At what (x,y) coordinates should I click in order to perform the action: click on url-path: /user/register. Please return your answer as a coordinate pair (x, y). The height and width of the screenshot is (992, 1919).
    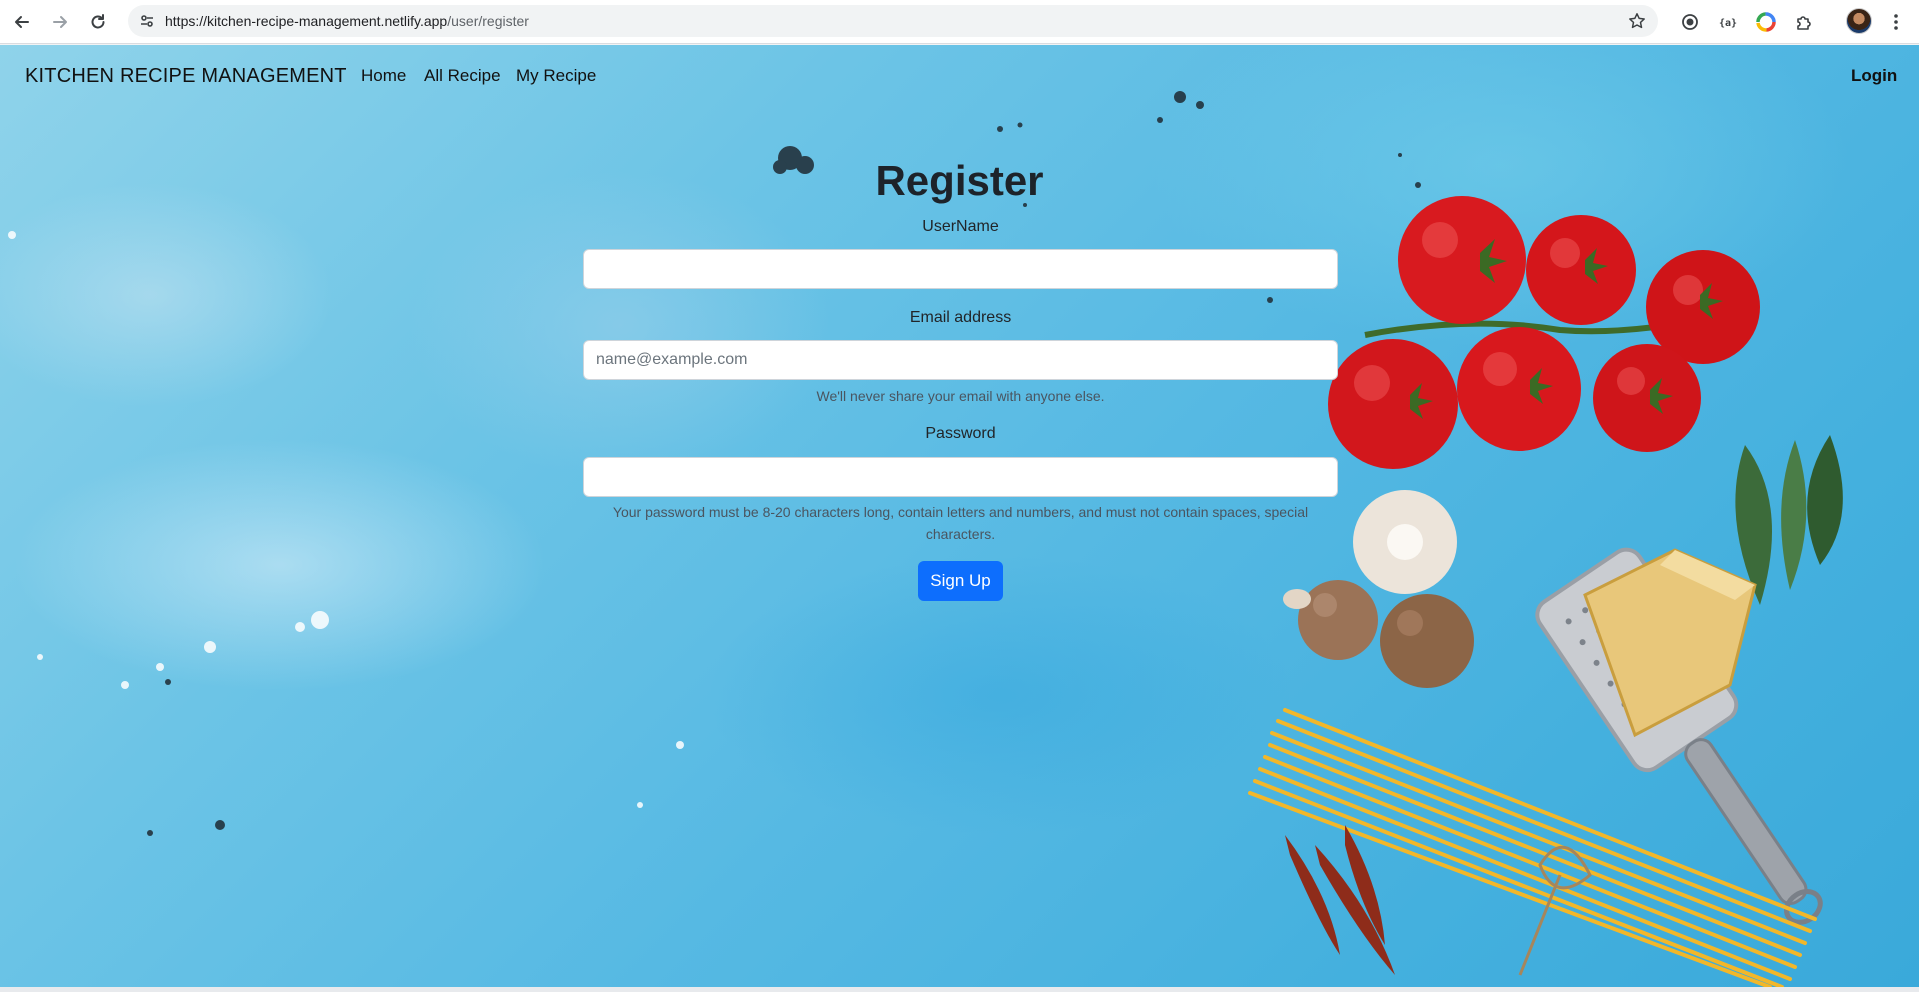
    Looking at the image, I should click on (488, 21).